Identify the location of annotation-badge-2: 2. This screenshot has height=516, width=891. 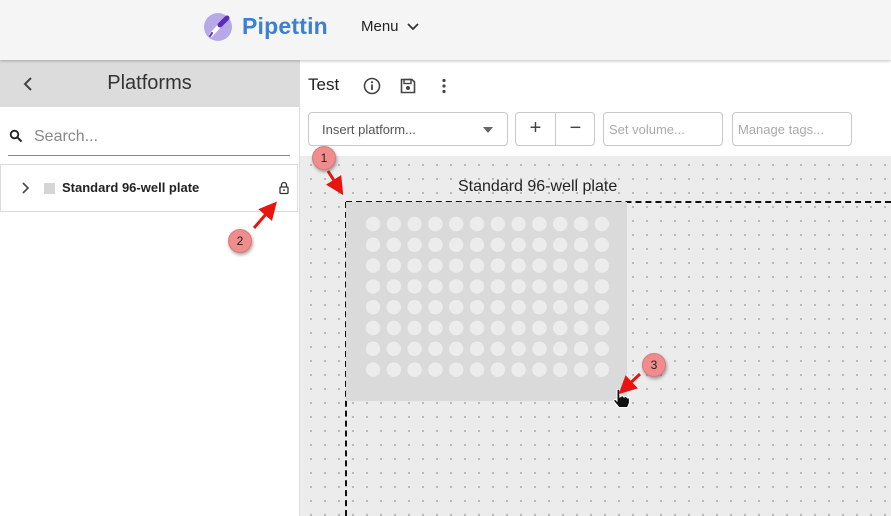
(240, 241).